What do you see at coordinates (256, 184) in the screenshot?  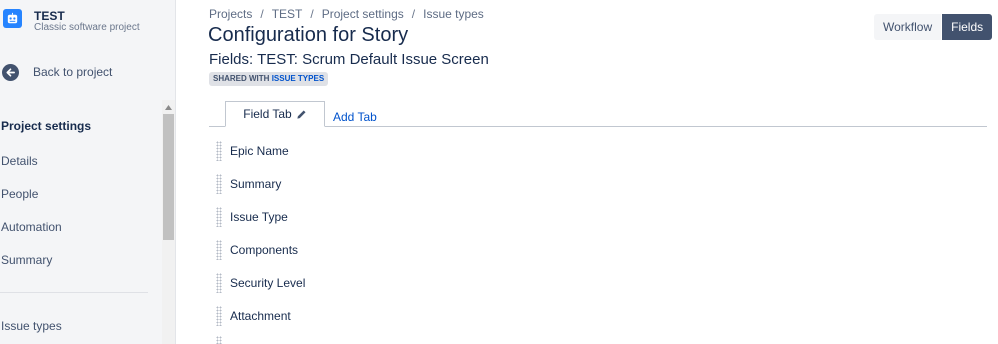 I see `field-label: Summary` at bounding box center [256, 184].